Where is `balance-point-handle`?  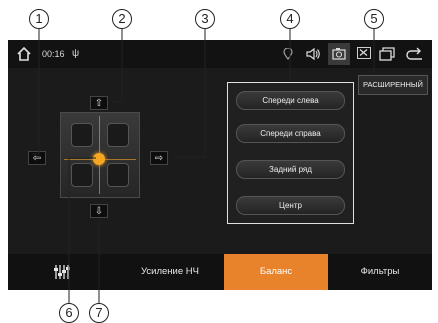
balance-point-handle is located at coordinates (99, 159).